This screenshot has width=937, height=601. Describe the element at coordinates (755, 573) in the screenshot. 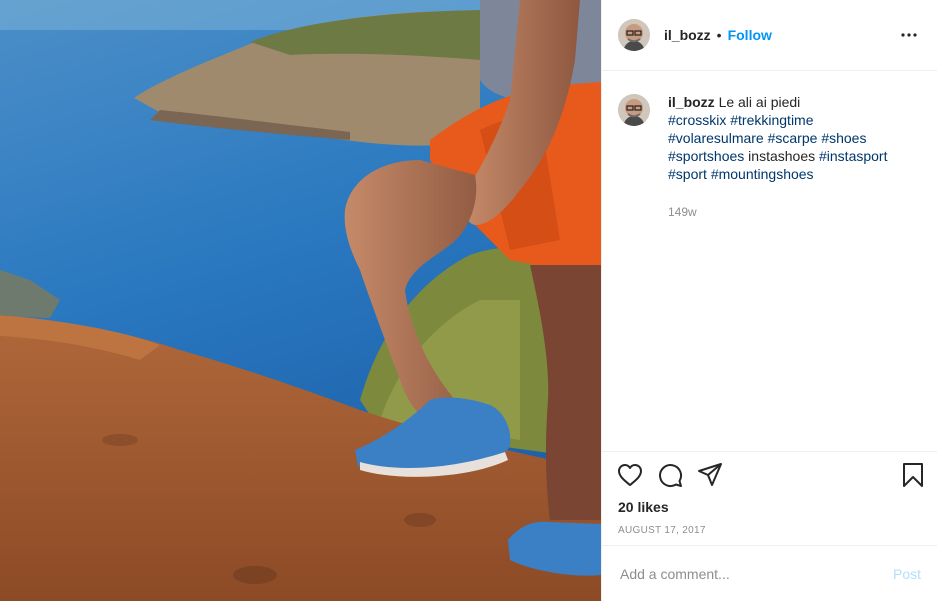

I see `comment-input` at that location.